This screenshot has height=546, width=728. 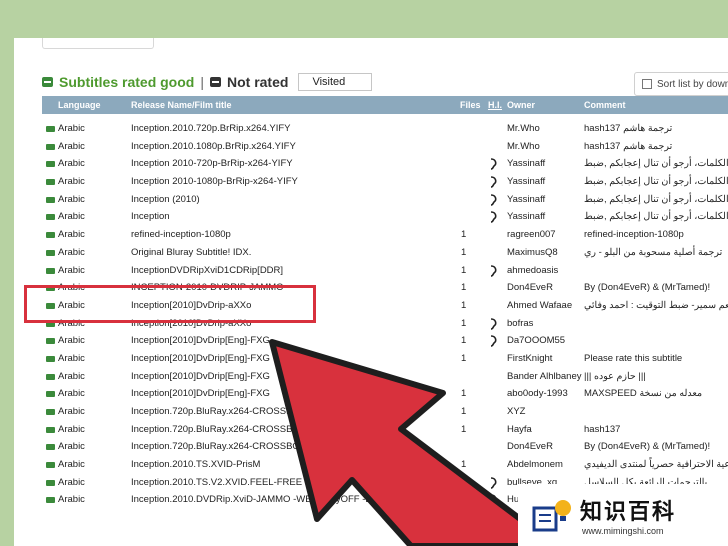 I want to click on watermark: 知识百科 www.mimingshi.com, so click(x=623, y=515).